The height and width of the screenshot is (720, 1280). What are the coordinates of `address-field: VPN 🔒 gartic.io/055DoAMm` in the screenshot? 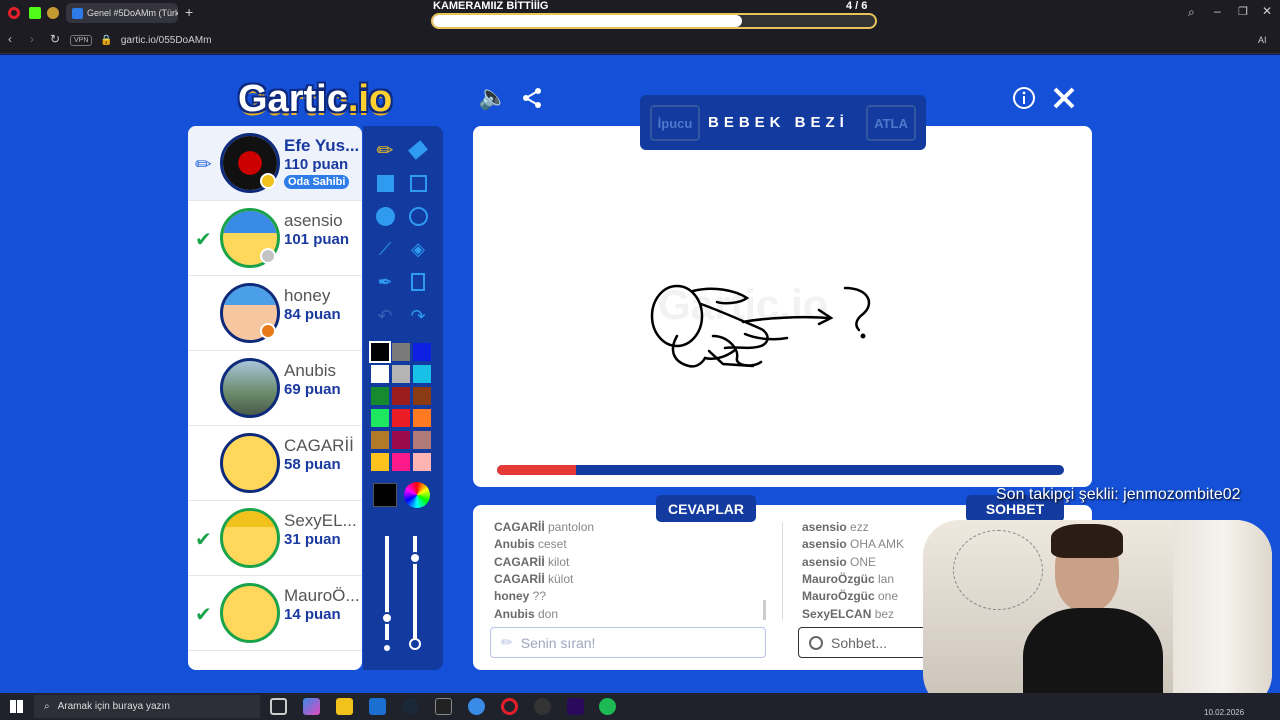 It's located at (560, 40).